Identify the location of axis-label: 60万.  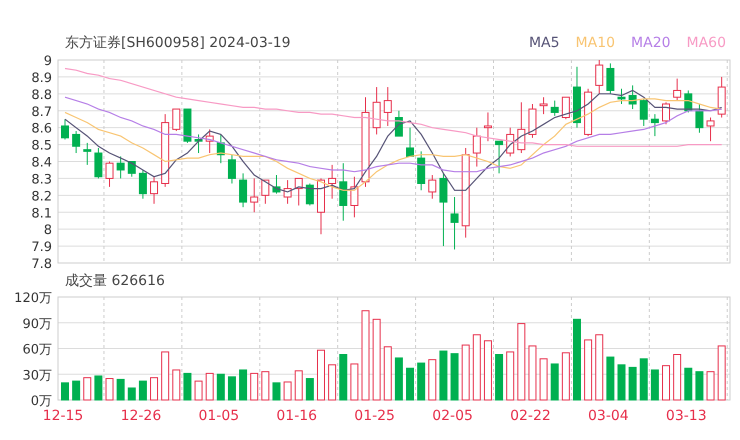
(37, 350).